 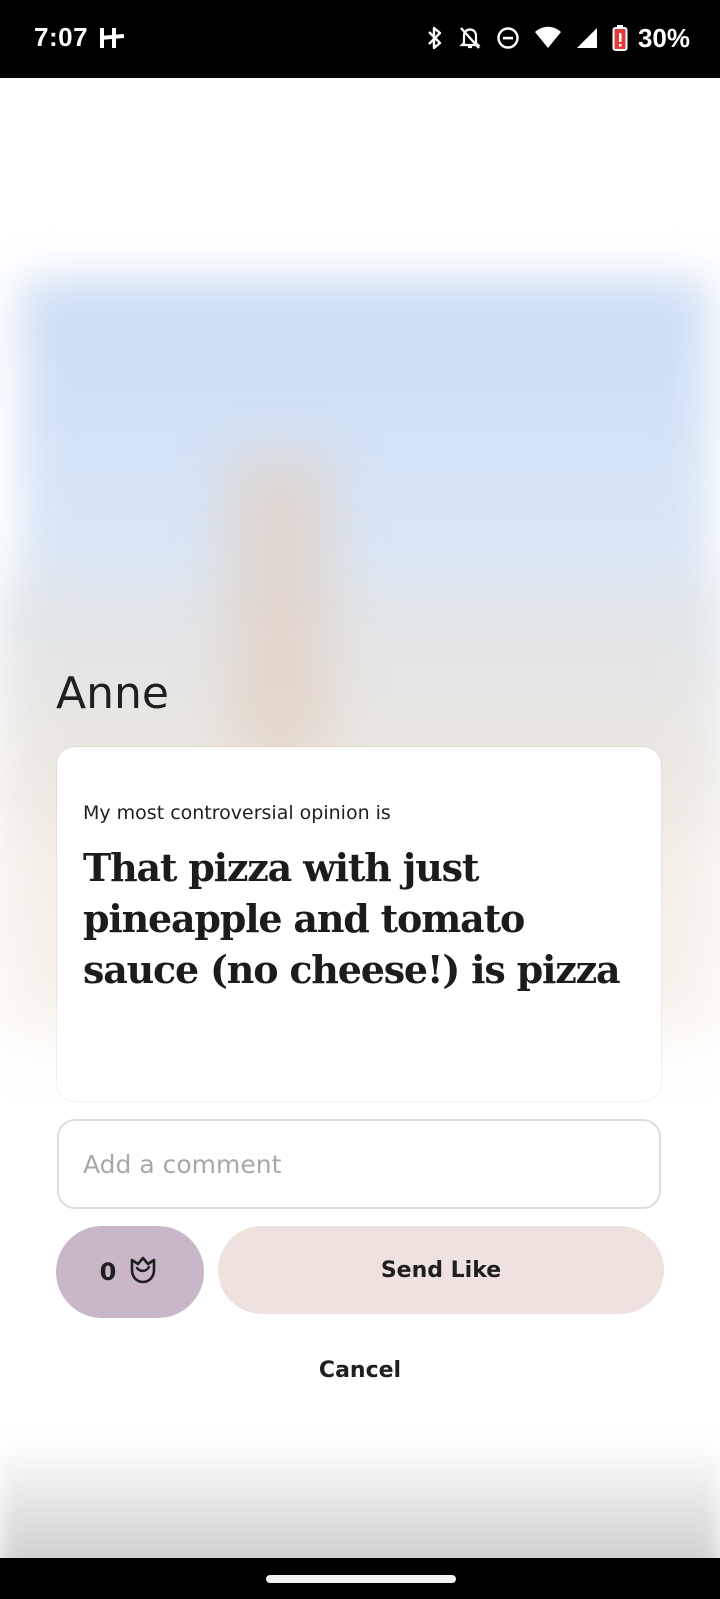 What do you see at coordinates (360, 39) in the screenshot?
I see `status-bar: 7:07 30%` at bounding box center [360, 39].